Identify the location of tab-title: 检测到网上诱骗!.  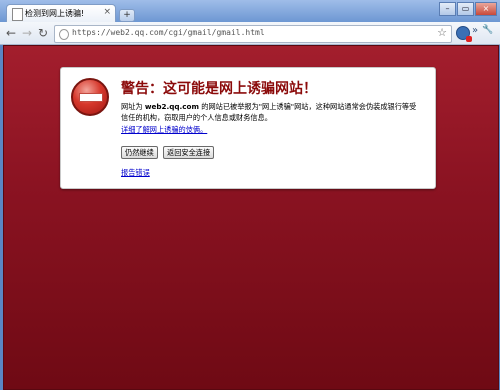
(55, 13).